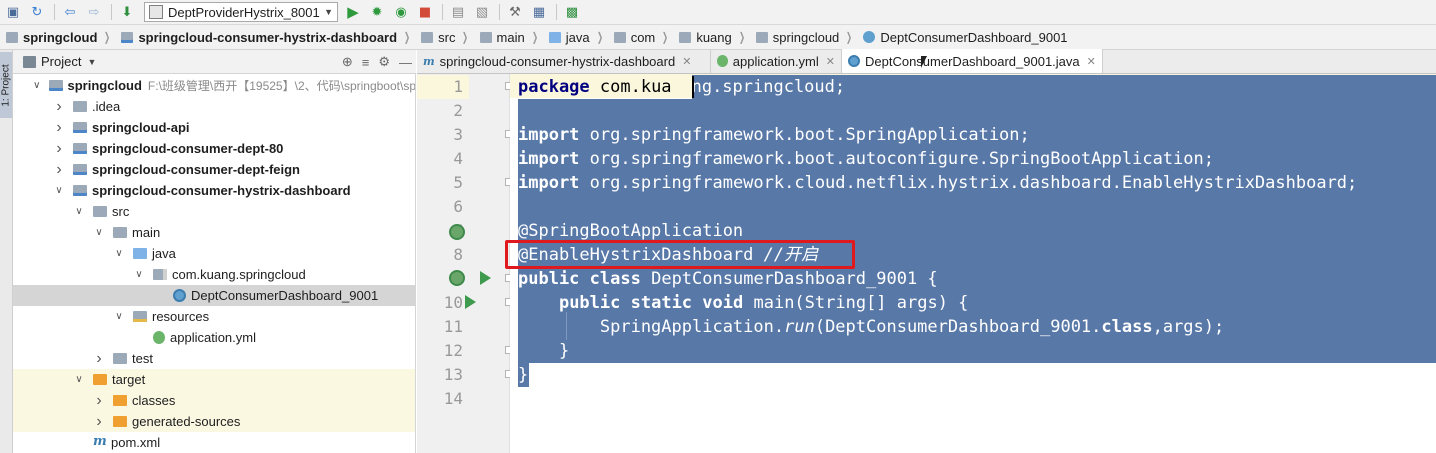 The width and height of the screenshot is (1436, 453). I want to click on run-configuration-select: DeptProviderHystrix_8001 ▼, so click(241, 12).